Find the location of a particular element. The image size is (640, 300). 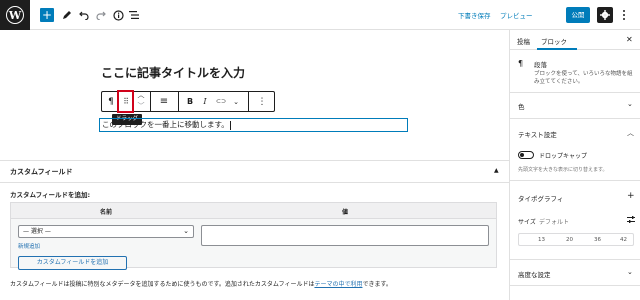

size-label: サイズ is located at coordinates (527, 222).